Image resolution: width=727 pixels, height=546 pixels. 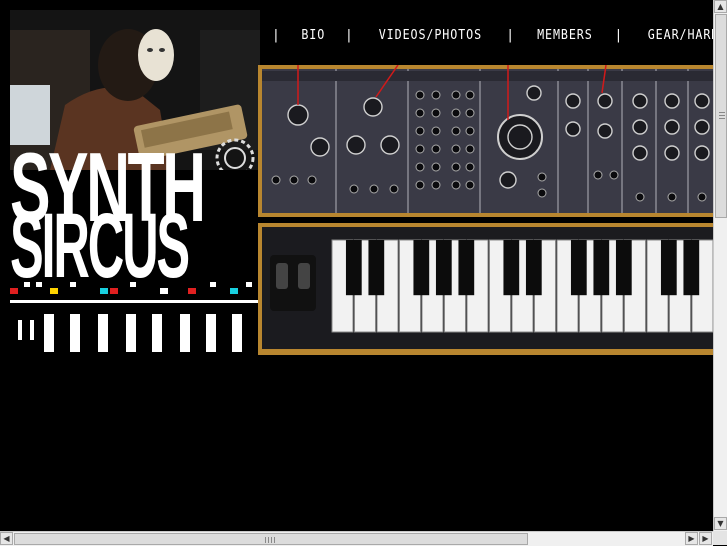 What do you see at coordinates (720, 538) in the screenshot?
I see `scrollbar-corner` at bounding box center [720, 538].